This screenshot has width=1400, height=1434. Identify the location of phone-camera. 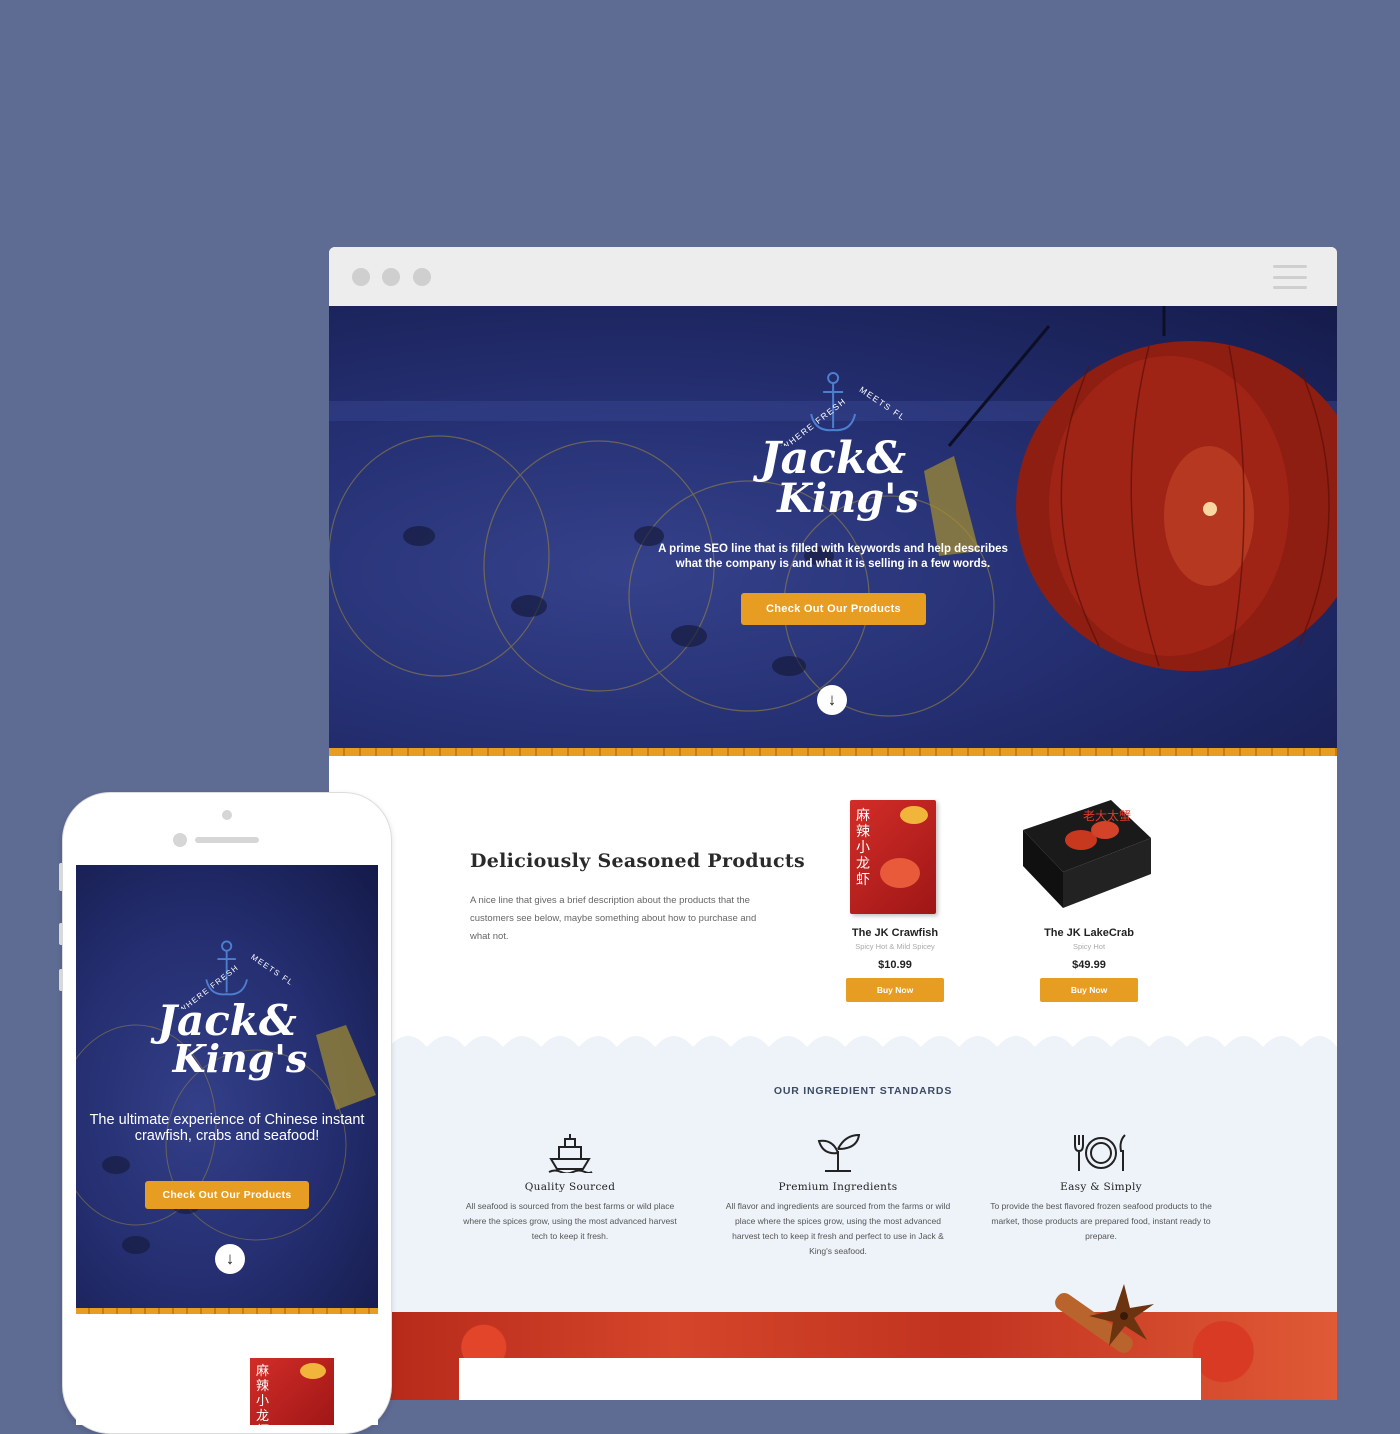
(227, 815).